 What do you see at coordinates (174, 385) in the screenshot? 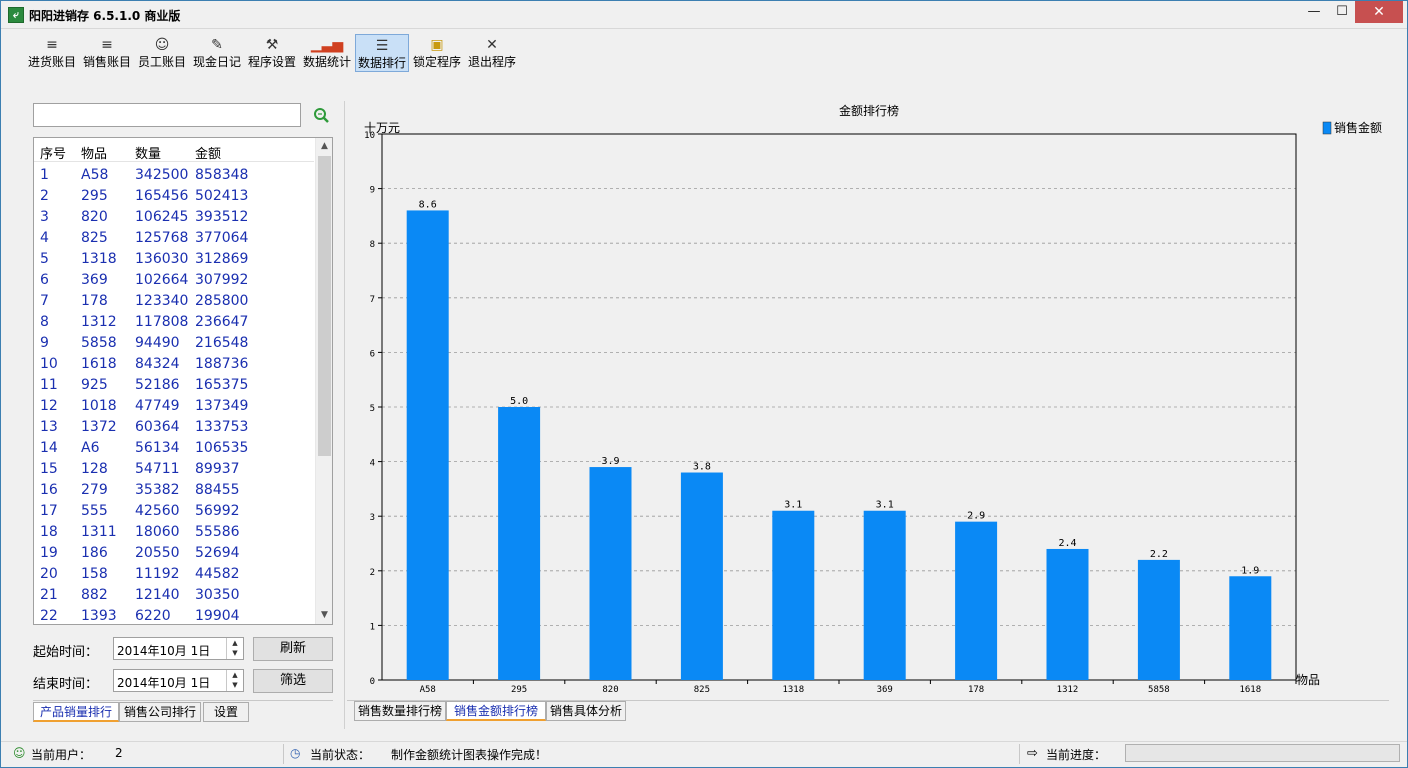
I see `table-row: 11 925 52186 165375` at bounding box center [174, 385].